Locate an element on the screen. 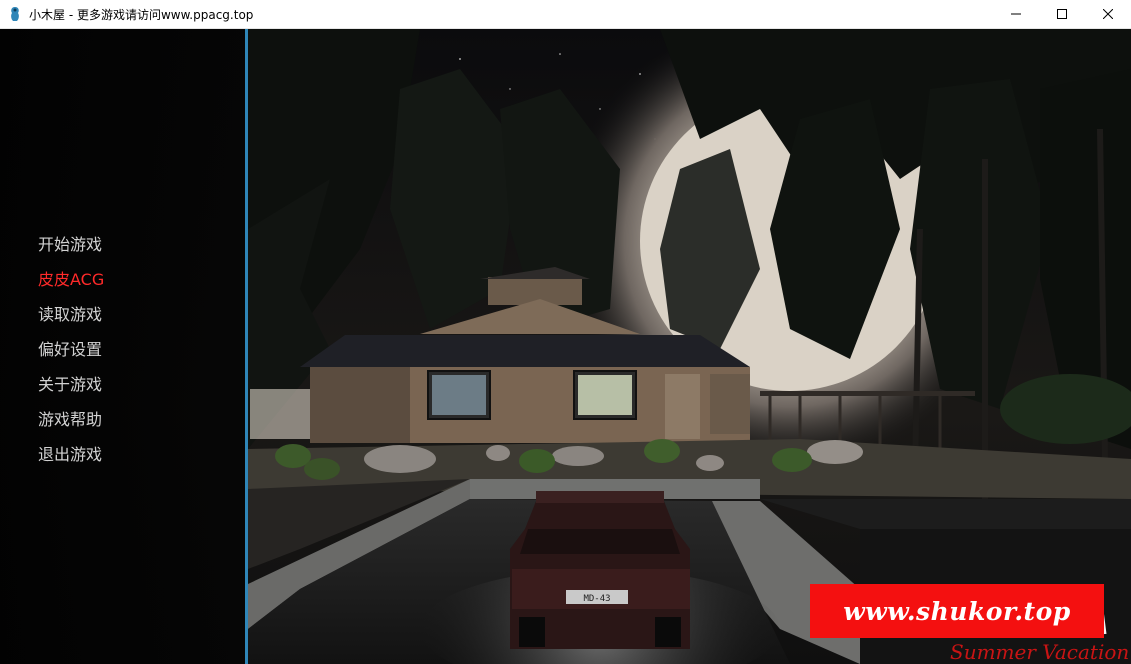 The image size is (1131, 664). watermark-text: www.shukor.top is located at coordinates (957, 611).